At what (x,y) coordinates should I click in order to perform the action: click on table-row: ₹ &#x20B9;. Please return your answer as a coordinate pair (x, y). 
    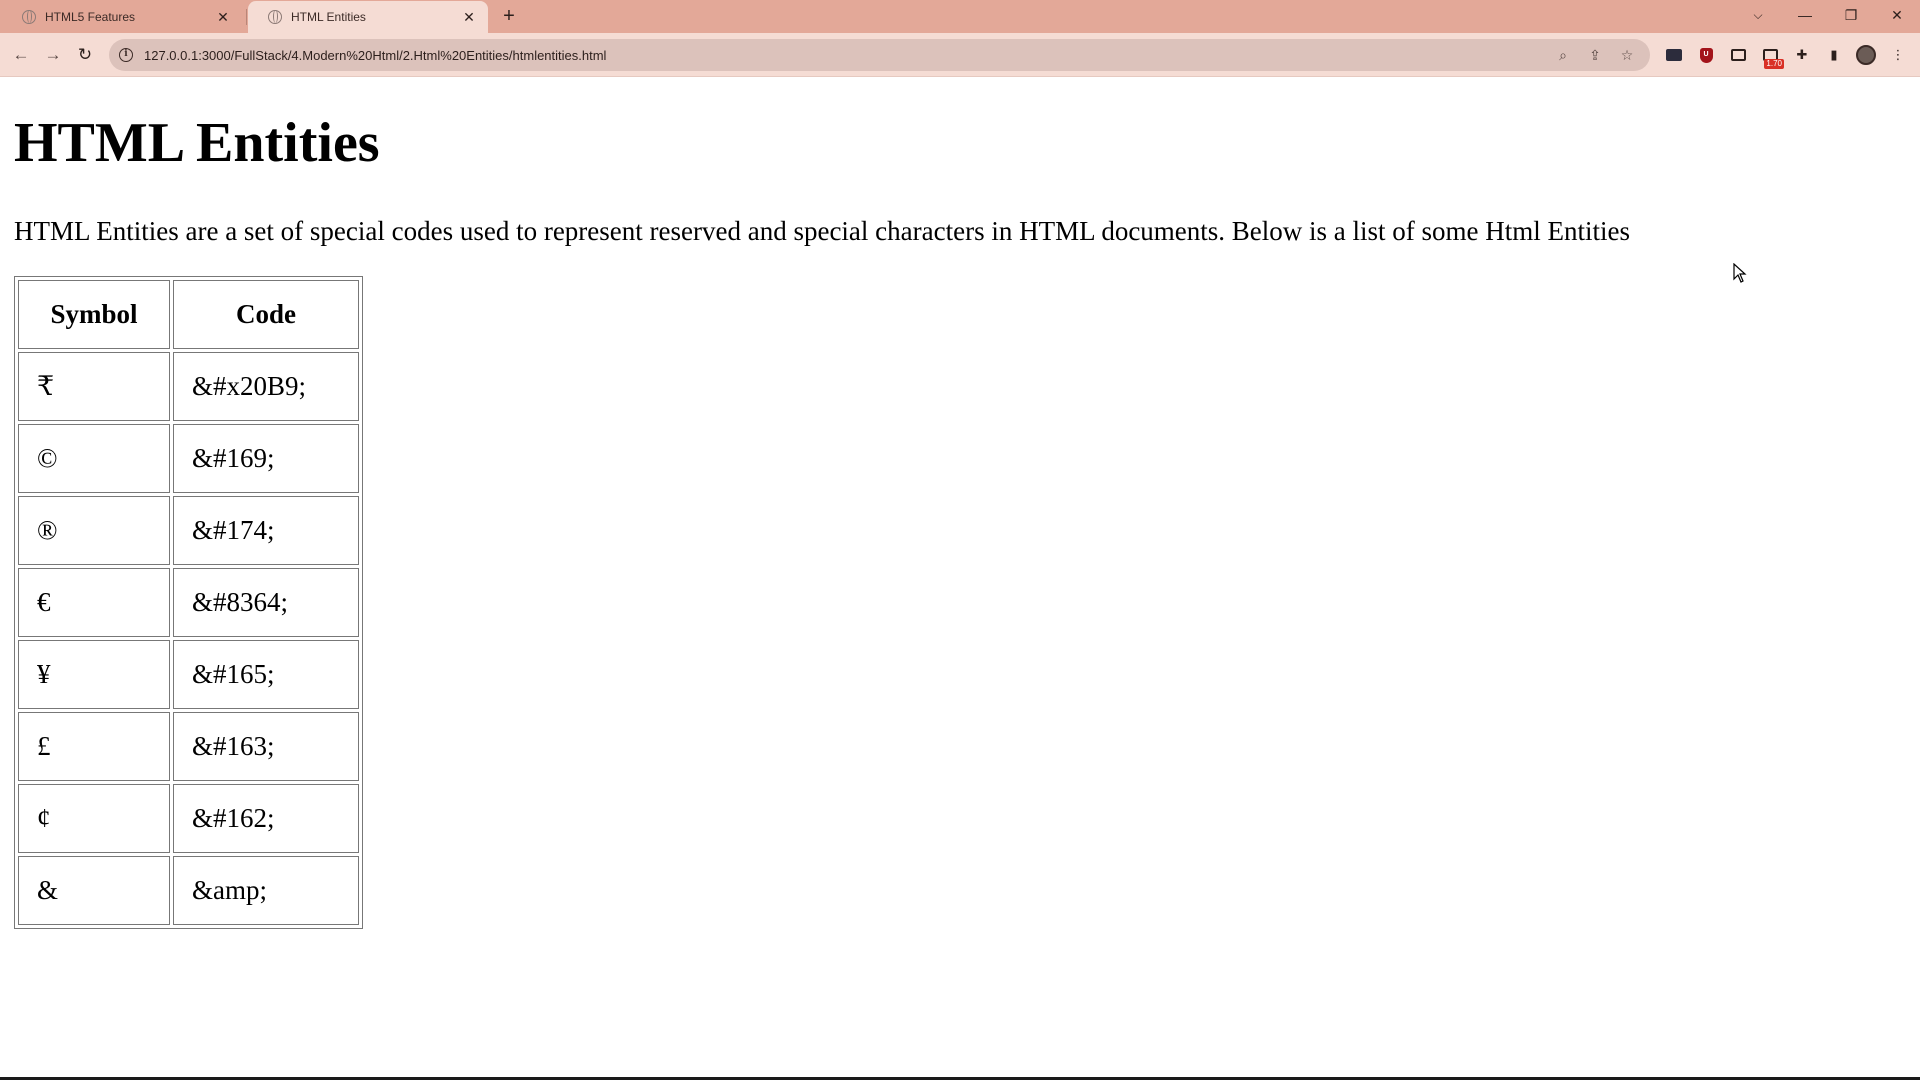
    Looking at the image, I should click on (188, 386).